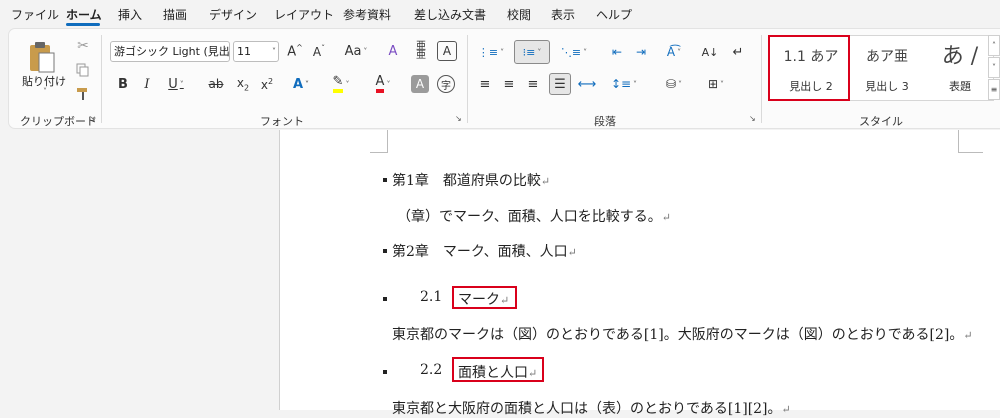 The height and width of the screenshot is (418, 1000). I want to click on phonetic-guide-button: 亜亜, so click(421, 51).